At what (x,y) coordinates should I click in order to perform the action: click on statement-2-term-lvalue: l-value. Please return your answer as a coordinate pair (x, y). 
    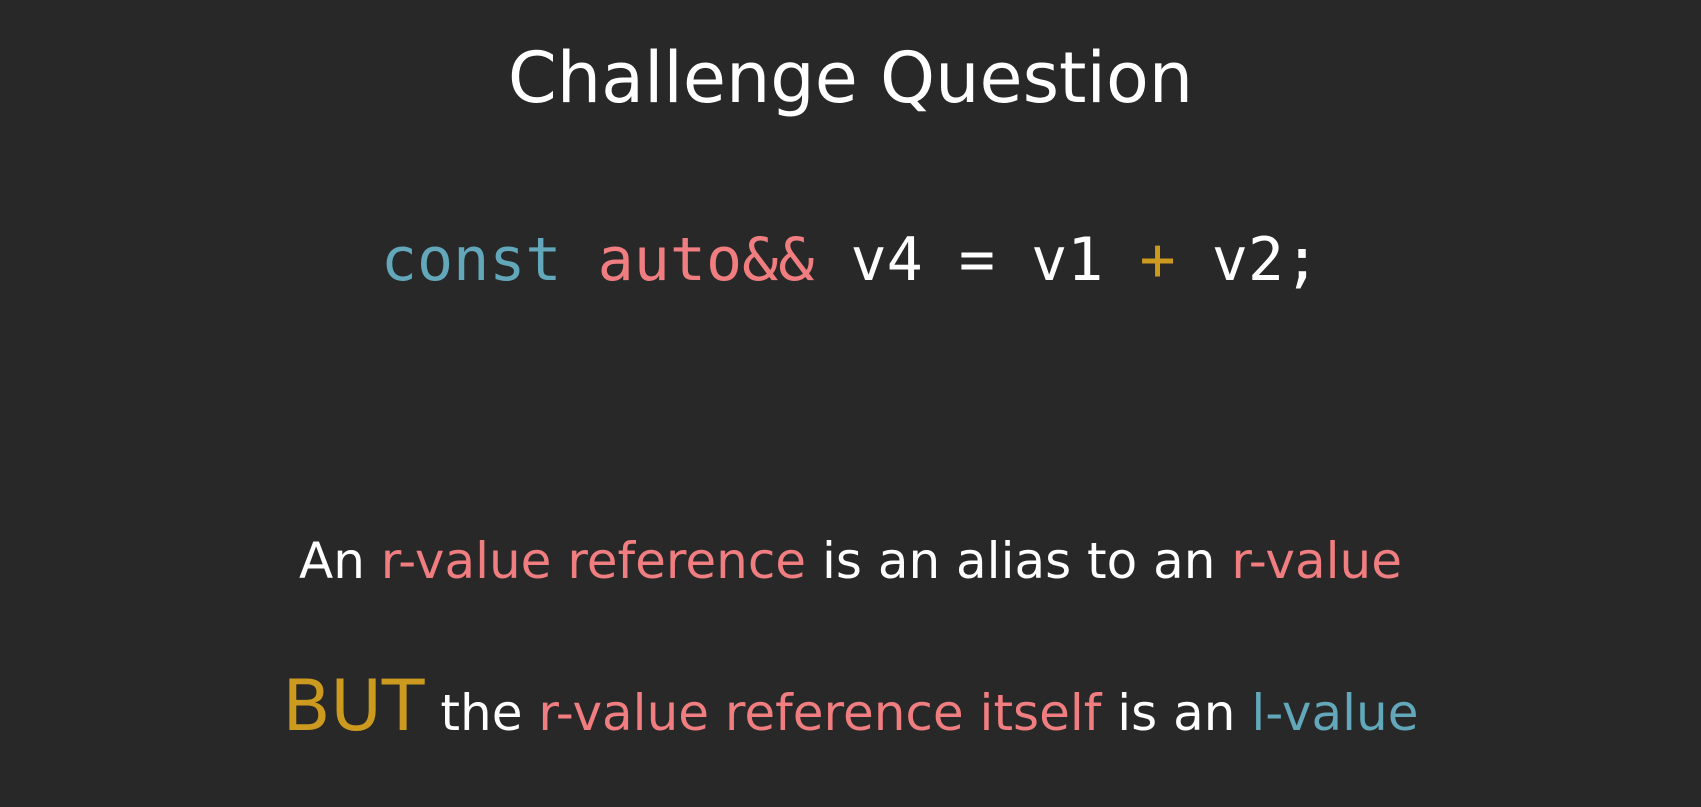
    Looking at the image, I should click on (1335, 713).